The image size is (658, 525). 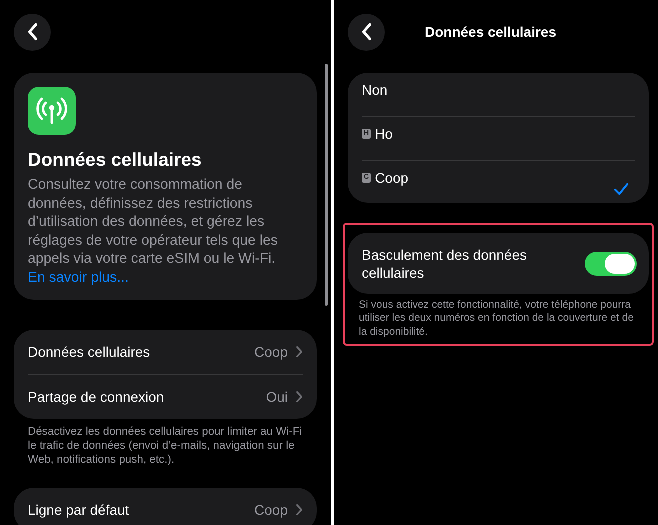 What do you see at coordinates (52, 111) in the screenshot?
I see `antenna-icon` at bounding box center [52, 111].